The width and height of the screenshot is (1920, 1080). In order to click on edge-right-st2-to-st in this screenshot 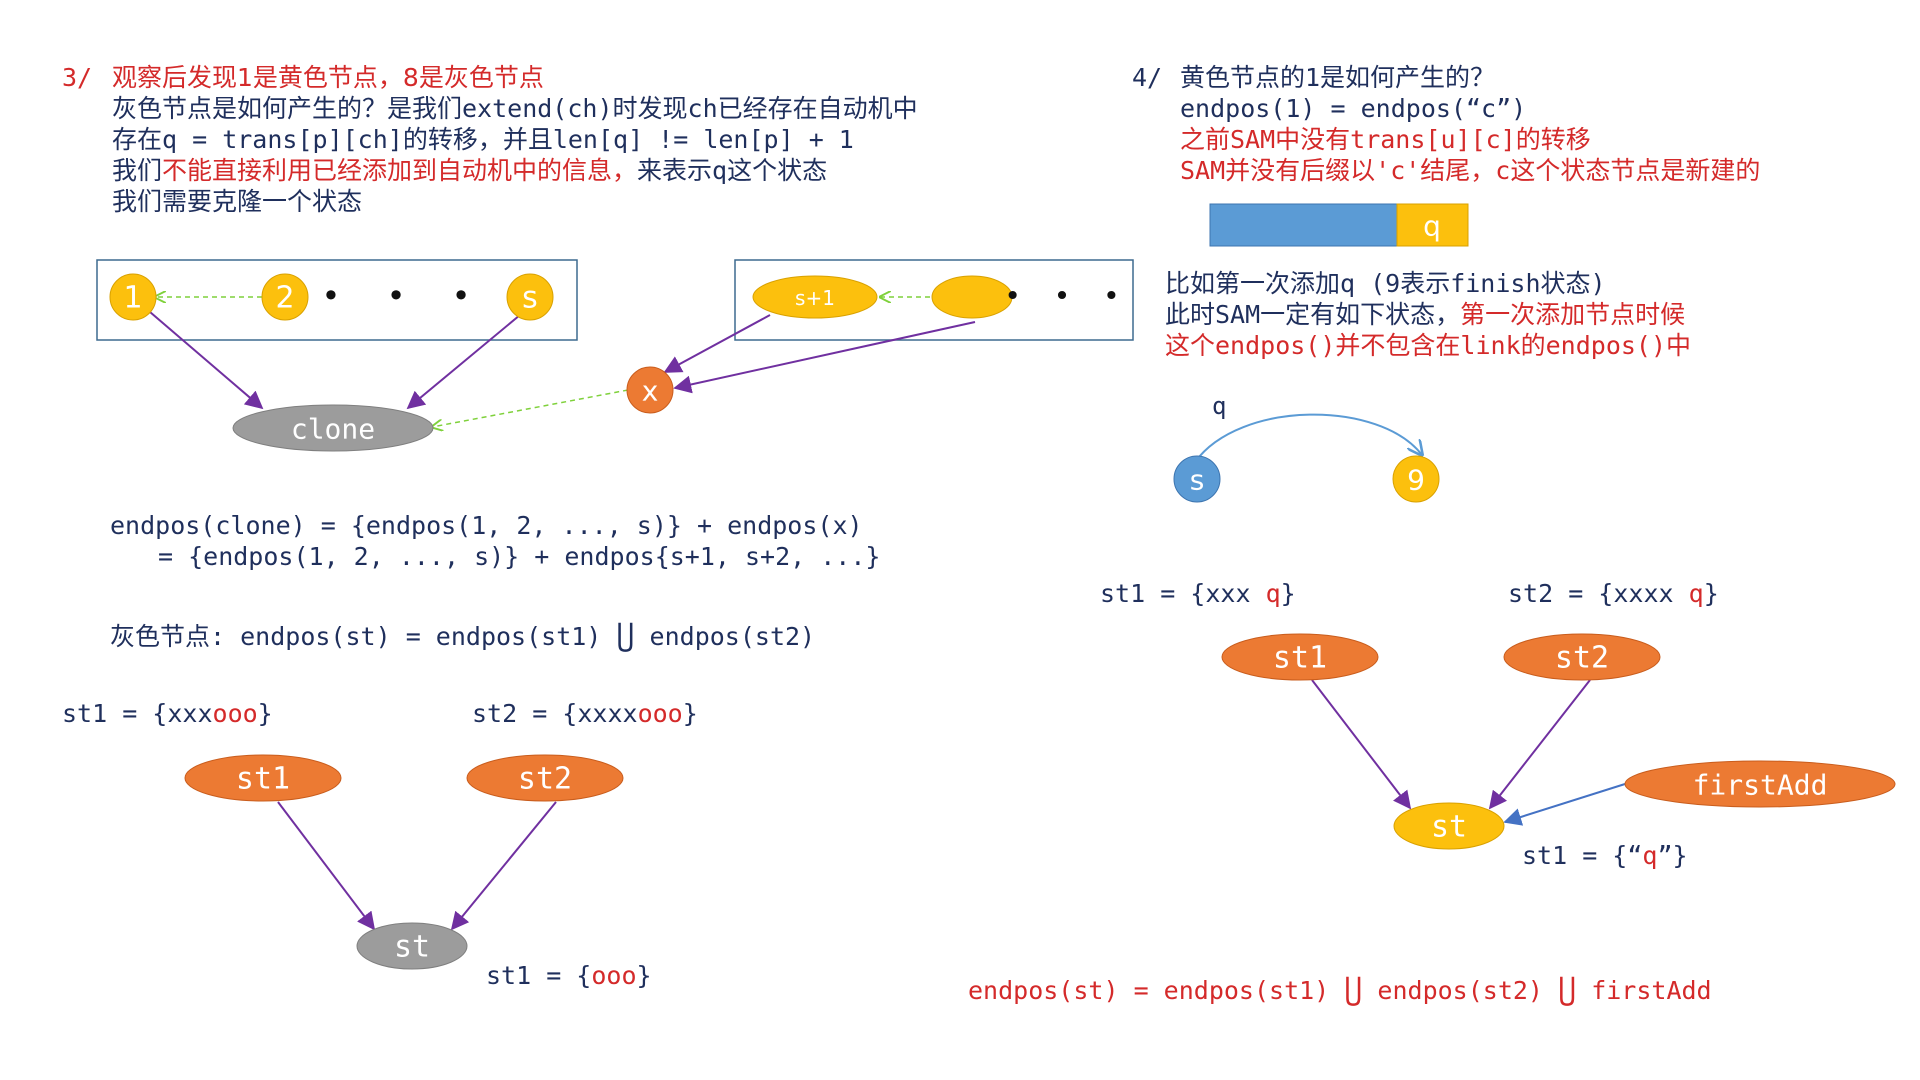, I will do `click(1539, 744)`.